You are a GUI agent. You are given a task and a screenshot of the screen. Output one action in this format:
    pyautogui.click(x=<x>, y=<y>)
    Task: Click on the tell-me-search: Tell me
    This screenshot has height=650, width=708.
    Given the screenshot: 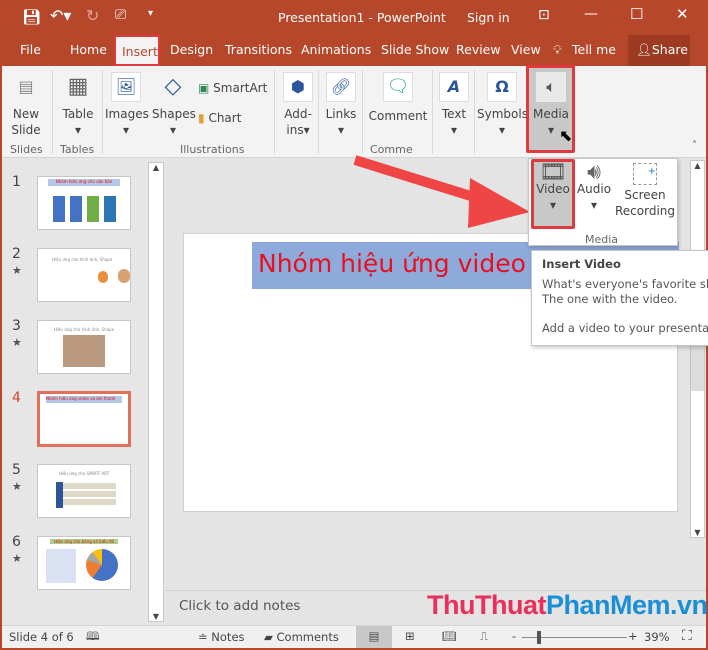 What is the action you would take?
    pyautogui.click(x=594, y=49)
    